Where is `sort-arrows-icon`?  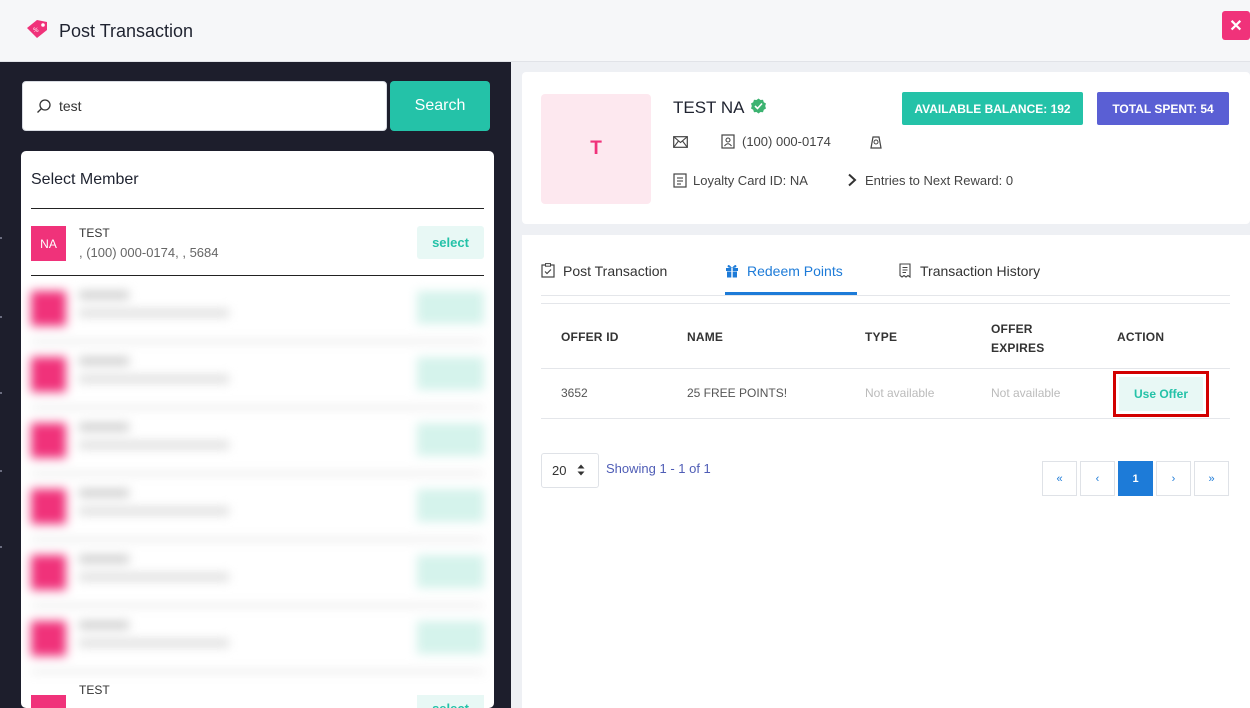 sort-arrows-icon is located at coordinates (581, 470).